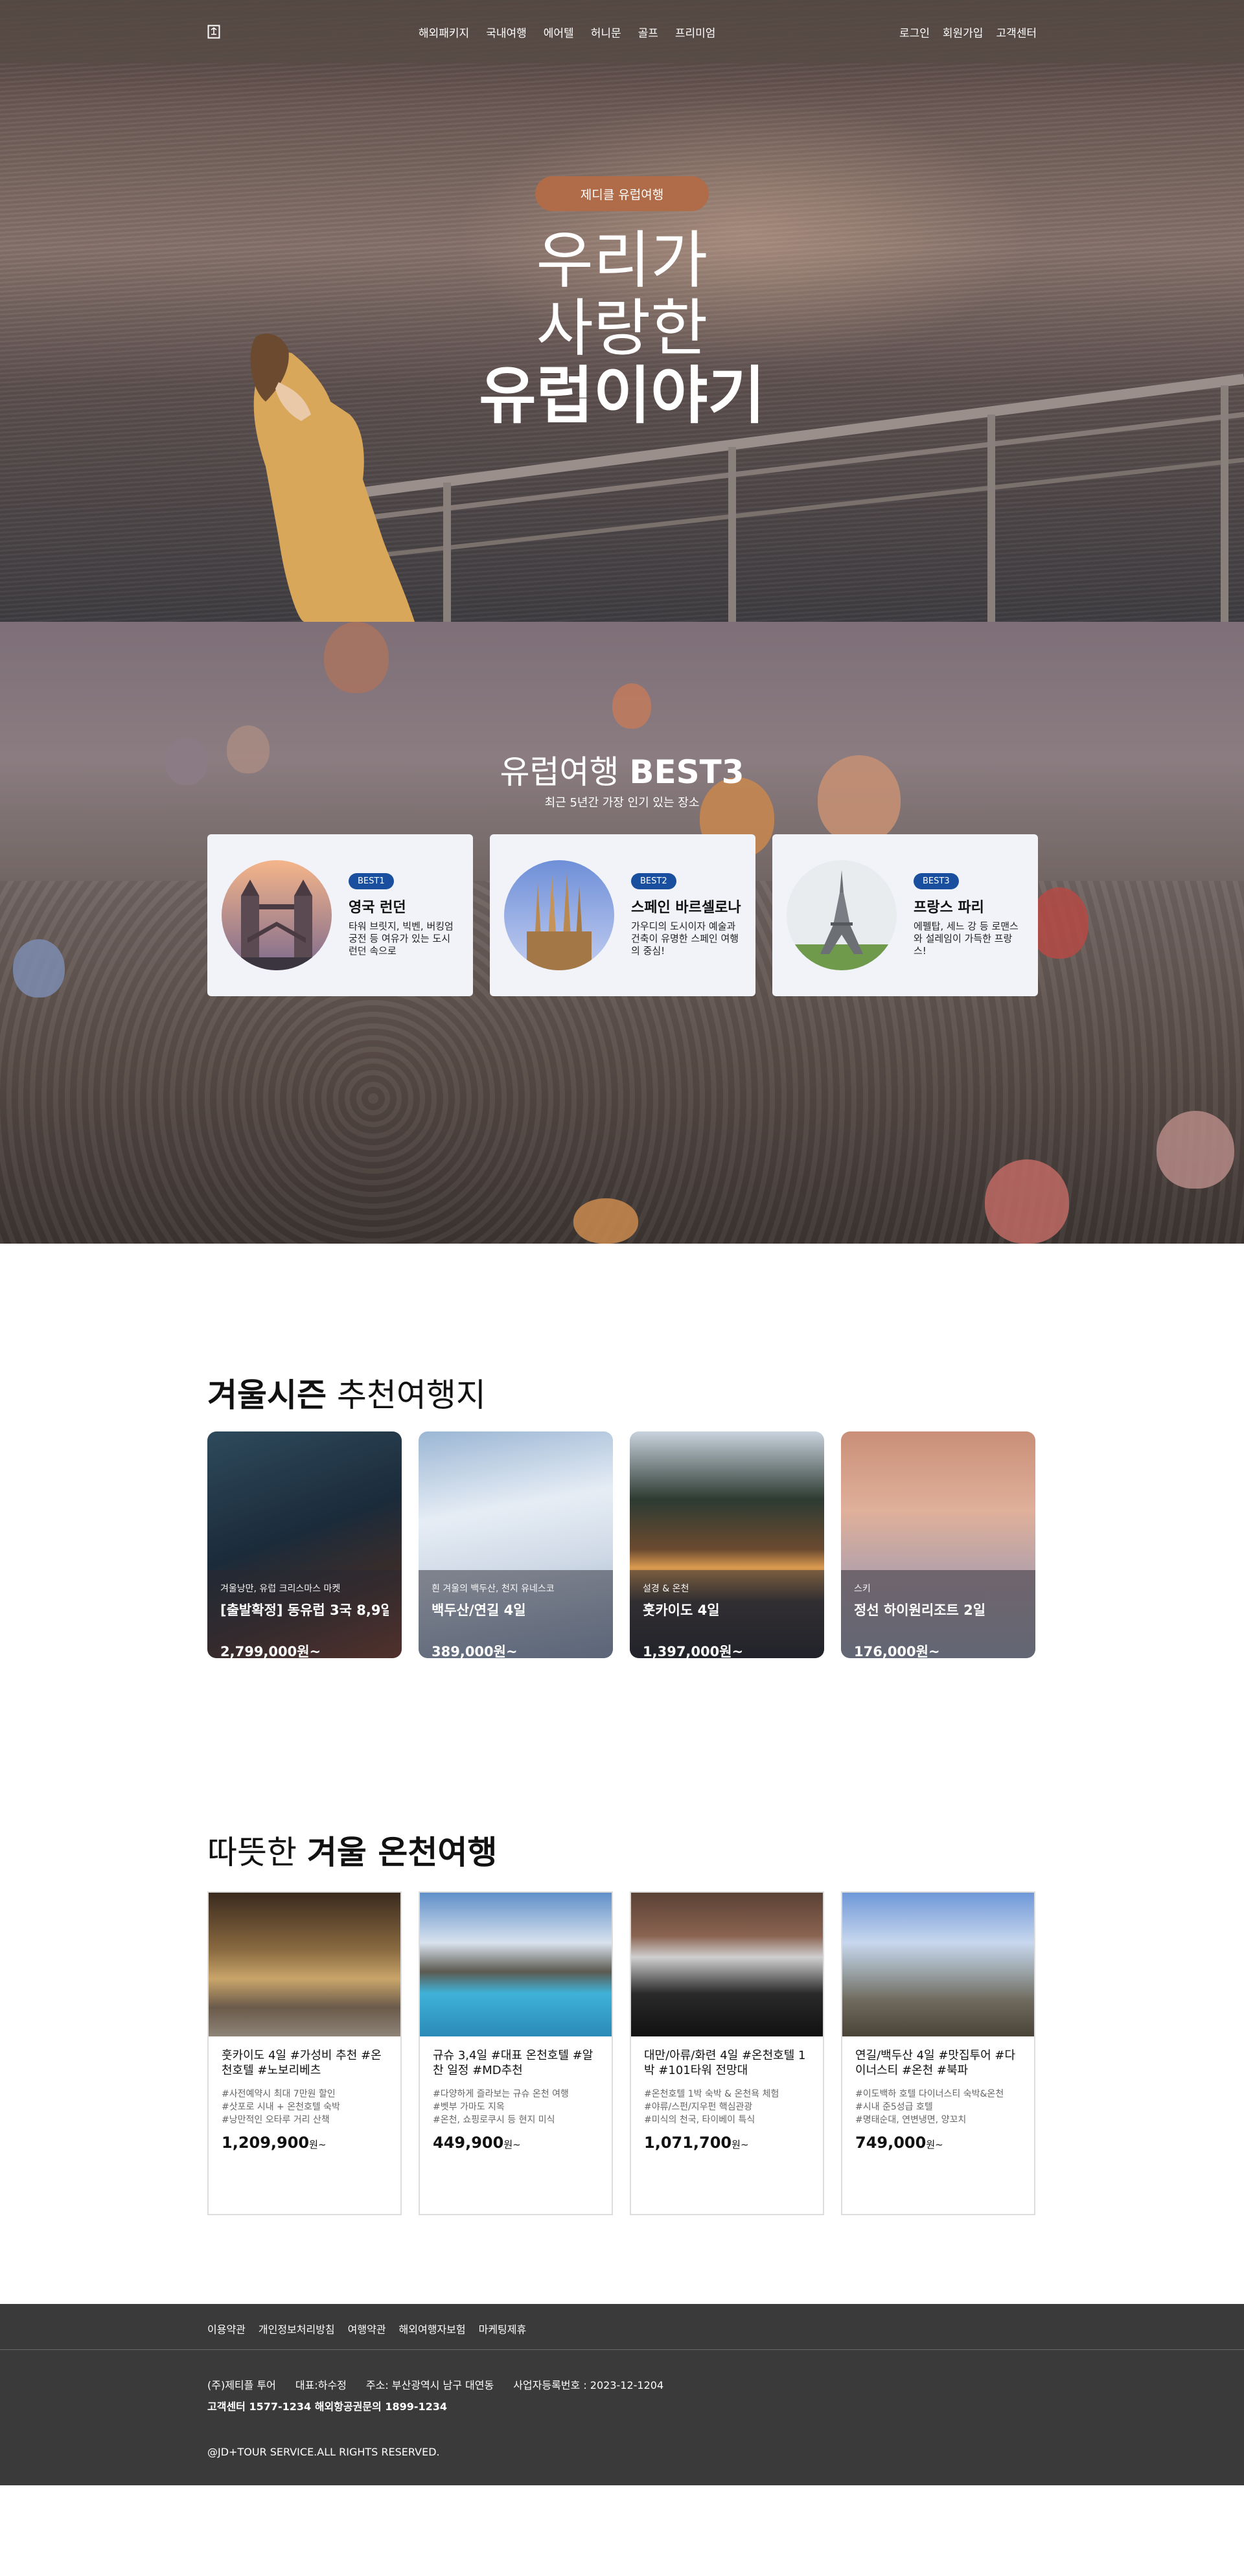 The height and width of the screenshot is (2576, 1244). What do you see at coordinates (693, 1651) in the screenshot?
I see `winter-card-price: 1,397,000원~` at bounding box center [693, 1651].